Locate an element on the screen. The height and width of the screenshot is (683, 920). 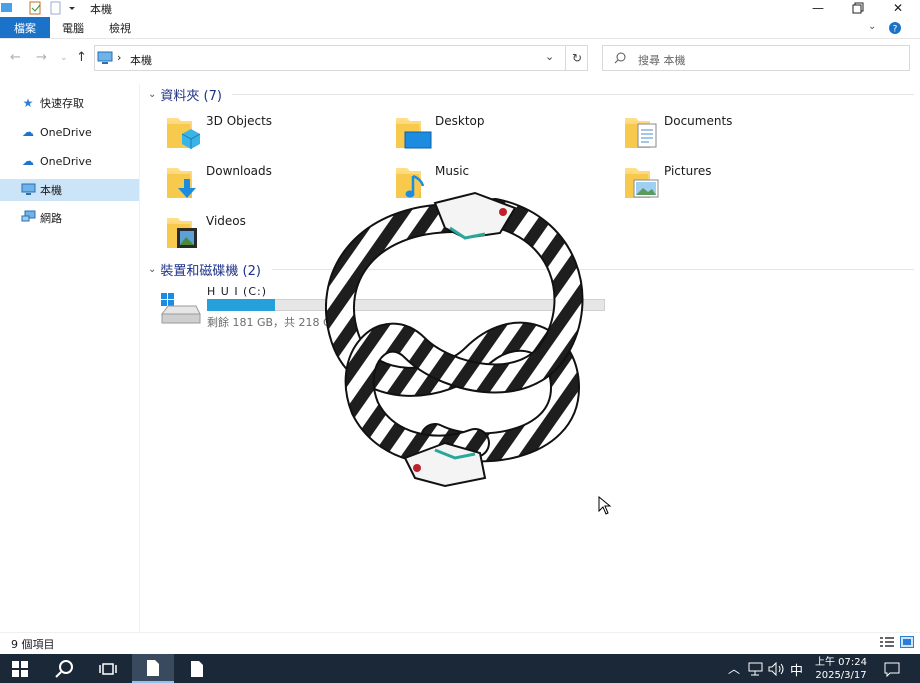
search-placeholder: 搜尋 本機 is located at coordinates (662, 60).